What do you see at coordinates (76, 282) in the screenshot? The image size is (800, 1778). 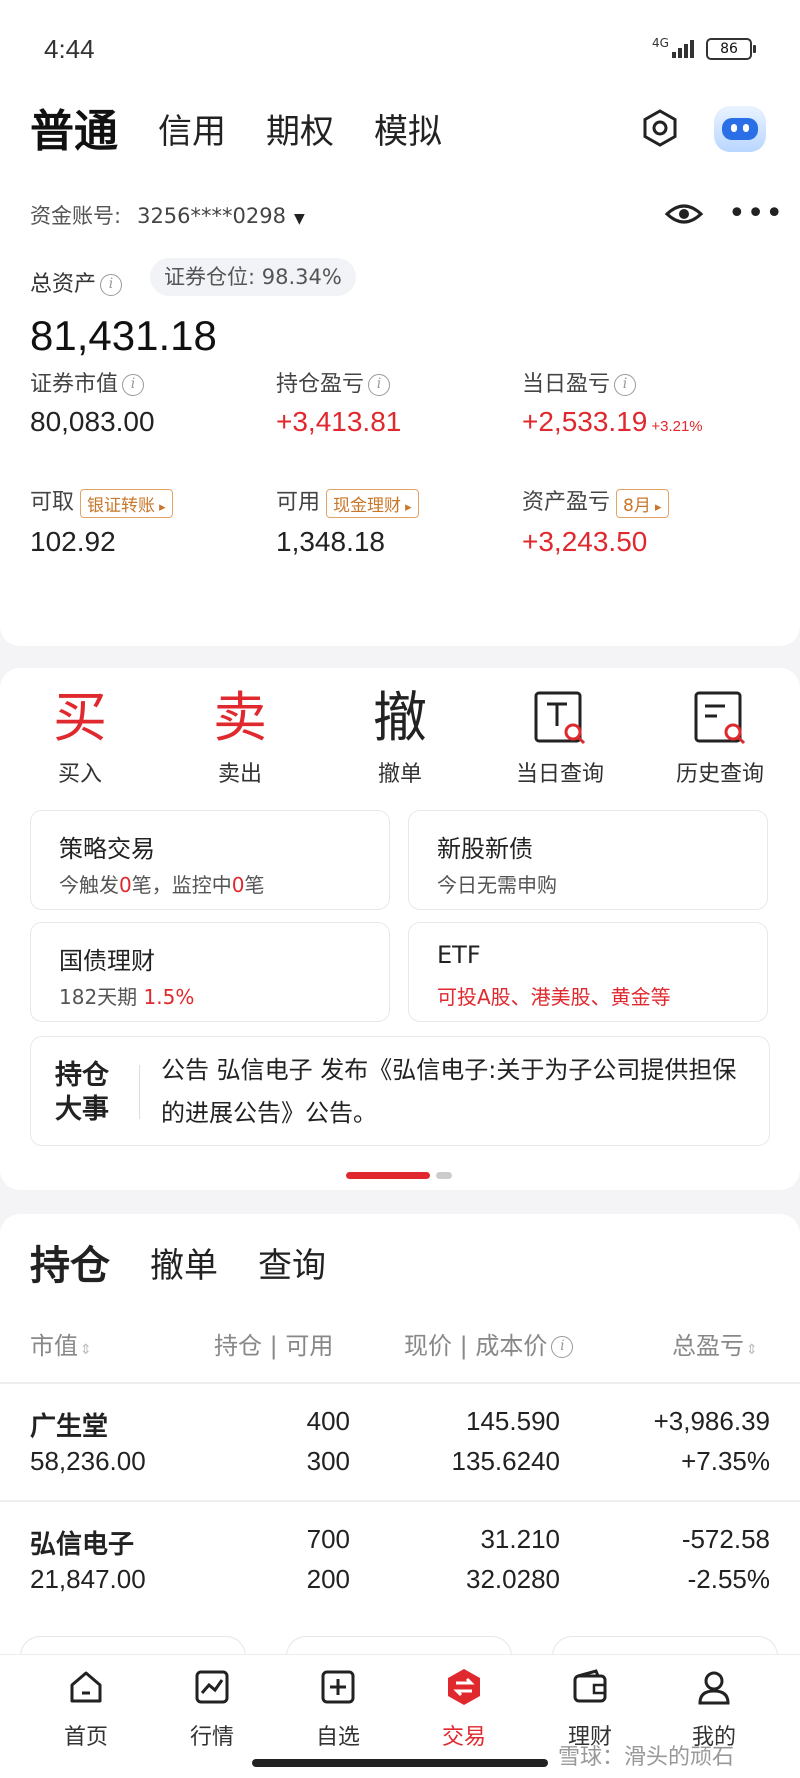 I see `total-assets-label: 总资产 i` at bounding box center [76, 282].